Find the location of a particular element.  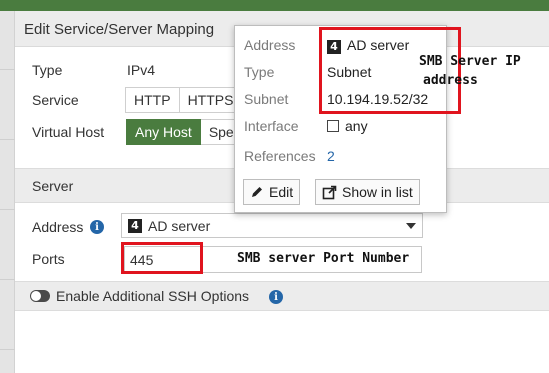

ports-label: Ports is located at coordinates (48, 259).